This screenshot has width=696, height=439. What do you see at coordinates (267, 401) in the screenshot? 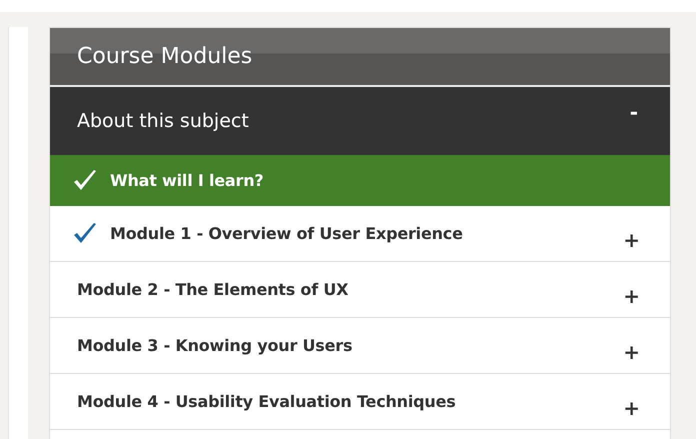
I see `module-title: Module 4 - Usability Evaluation Techniques` at bounding box center [267, 401].